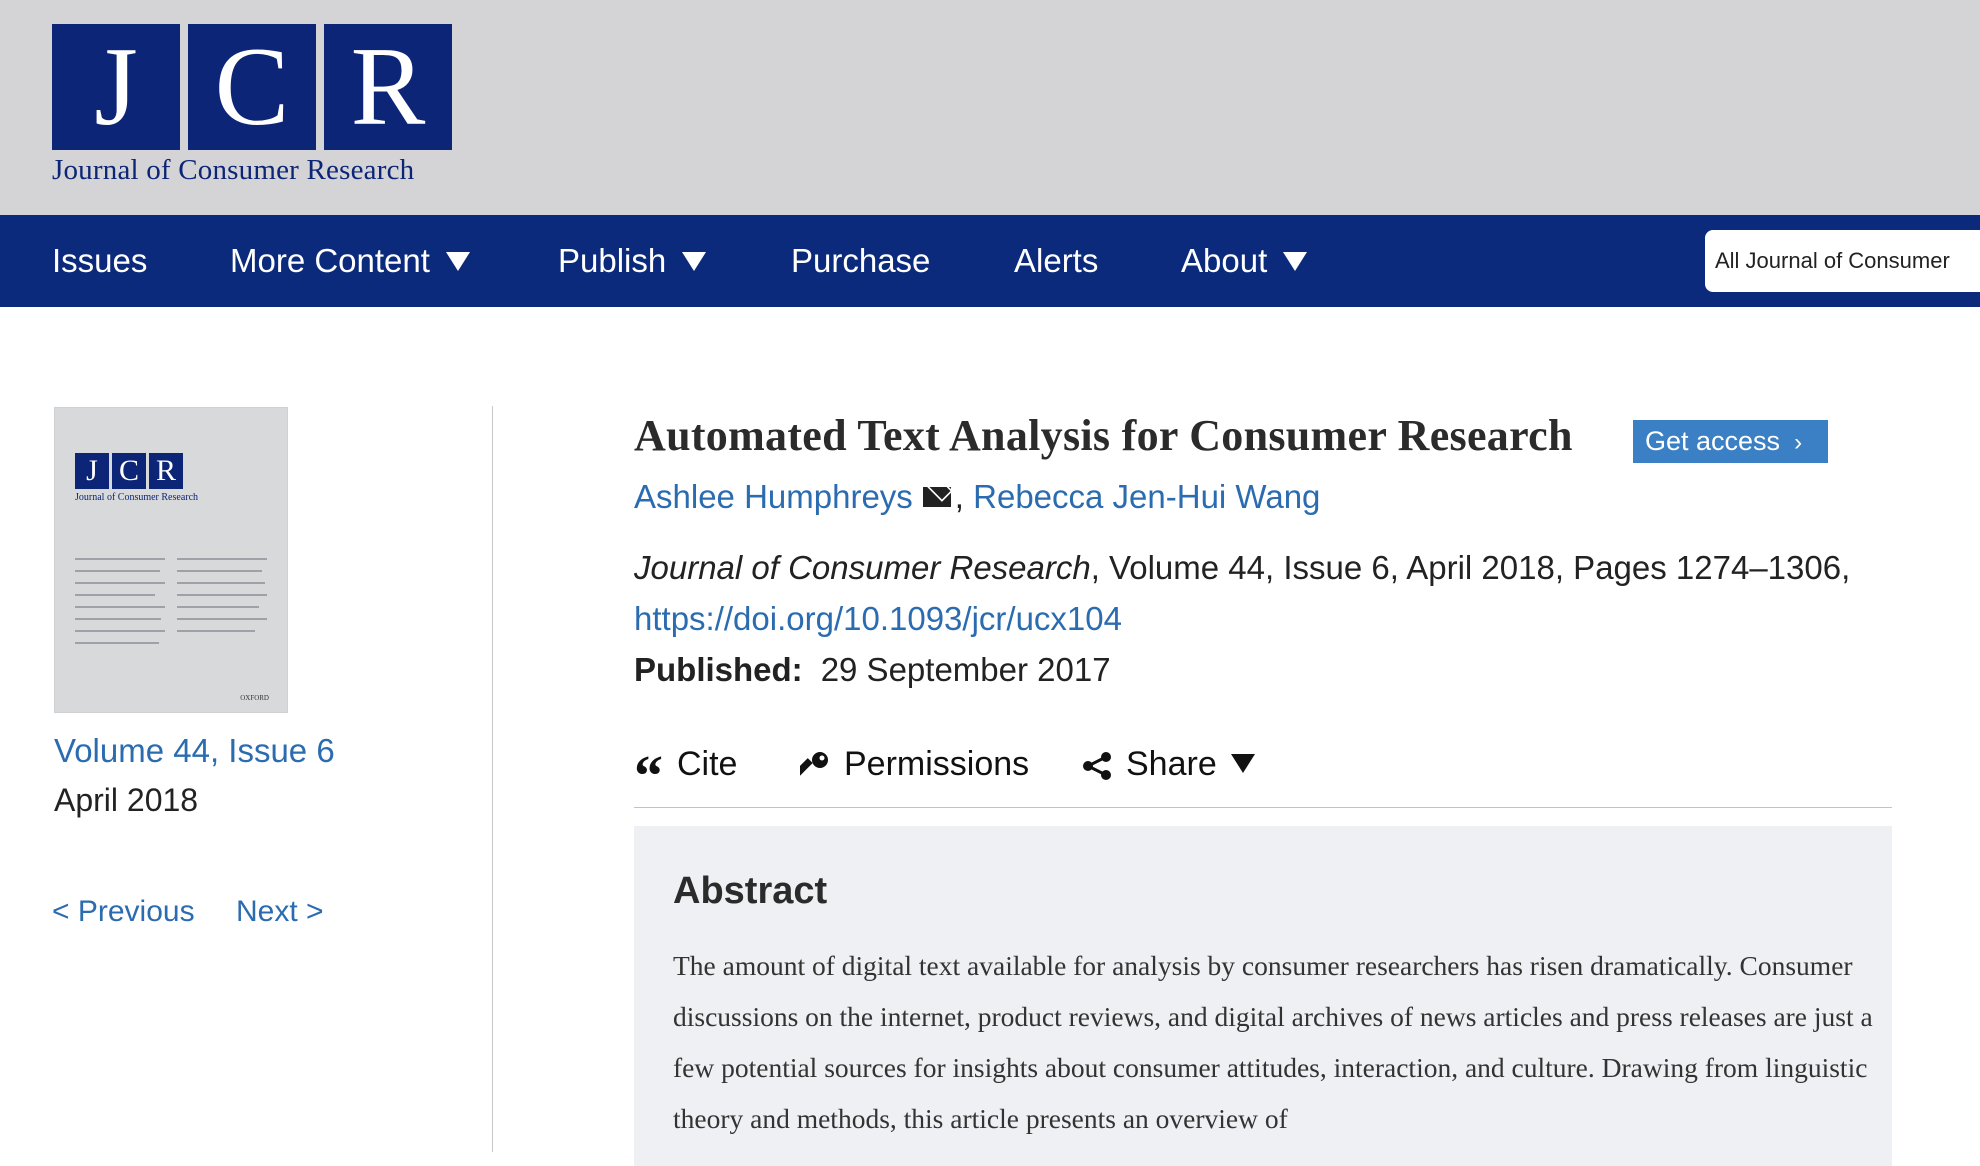 This screenshot has height=1166, width=1980. I want to click on share-icon, so click(1097, 766).